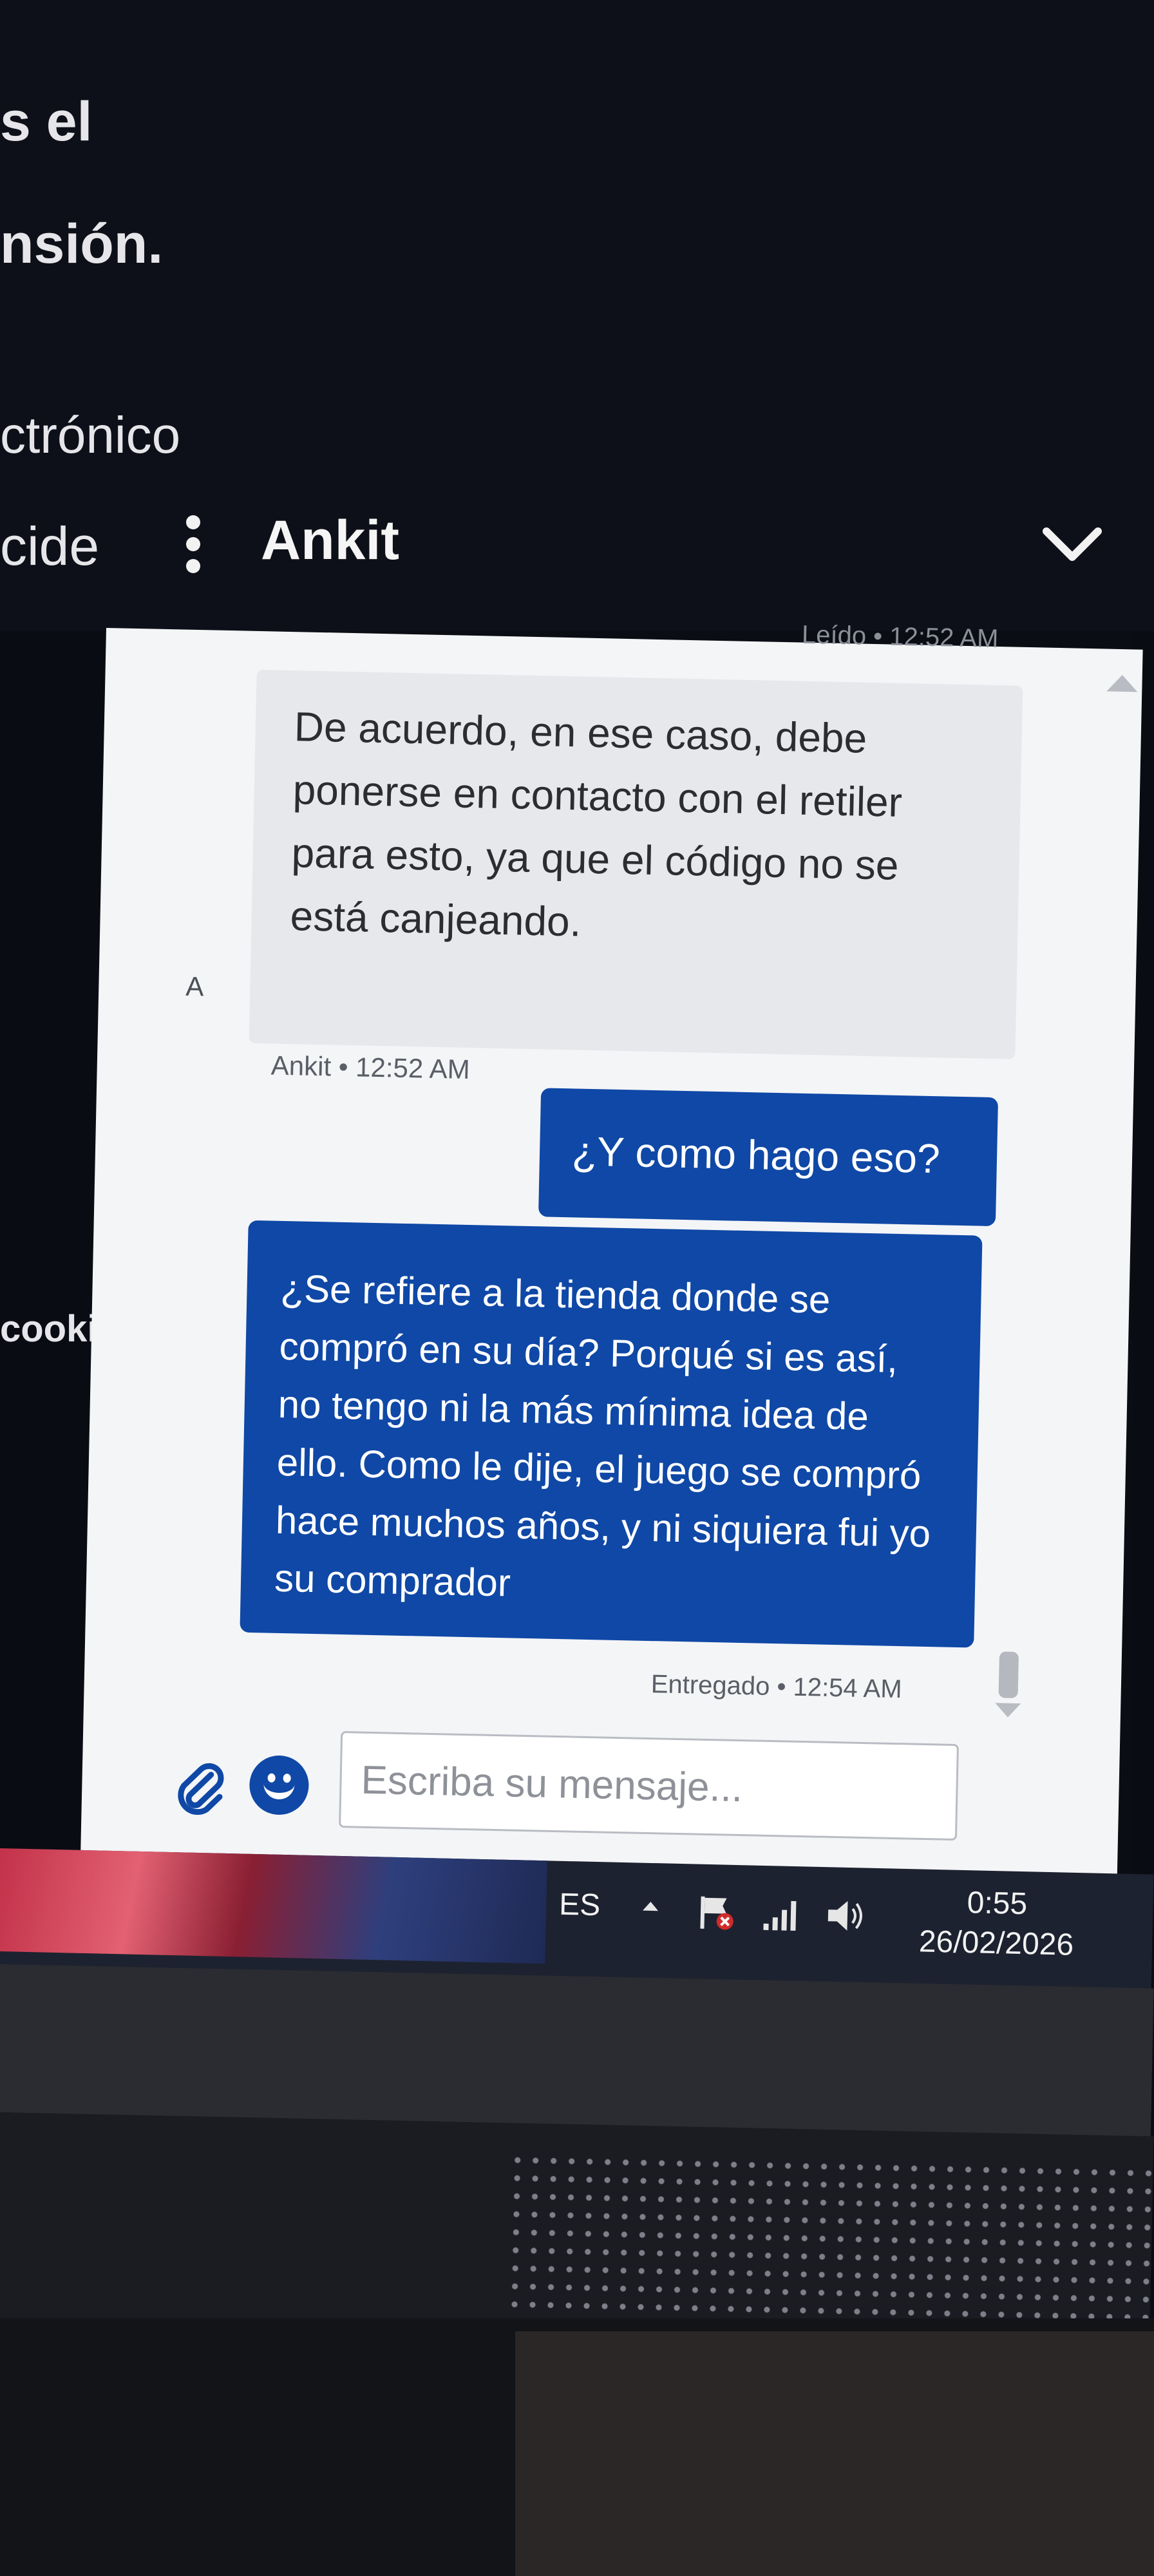 Image resolution: width=1154 pixels, height=2576 pixels. I want to click on emoji-icon, so click(279, 1785).